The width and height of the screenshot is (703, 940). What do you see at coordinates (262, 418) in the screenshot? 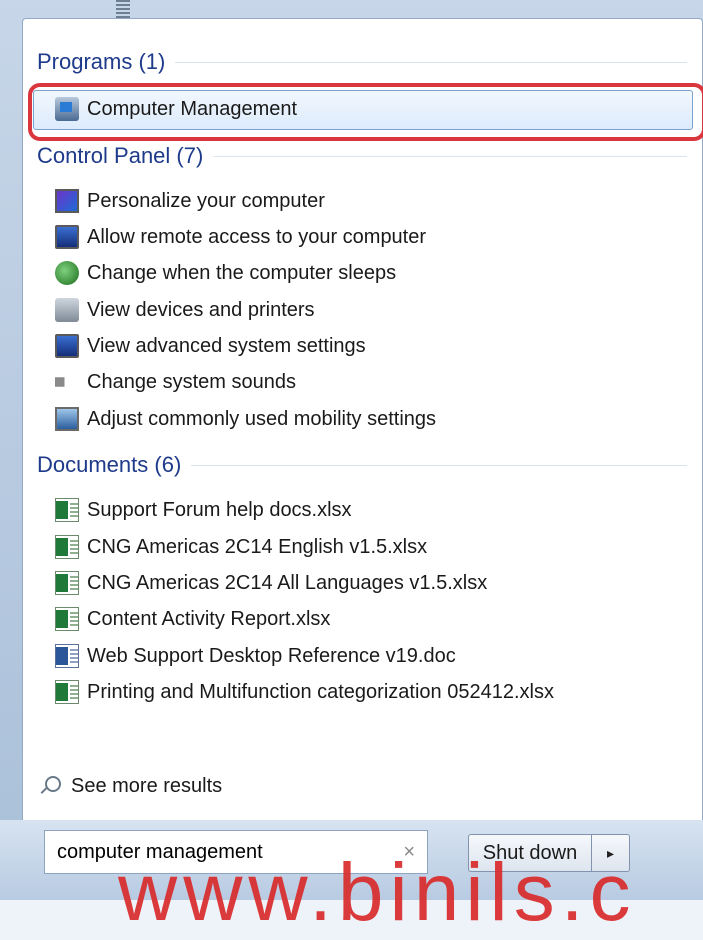
I see `result-label: Adjust commonly used mobility settings` at bounding box center [262, 418].